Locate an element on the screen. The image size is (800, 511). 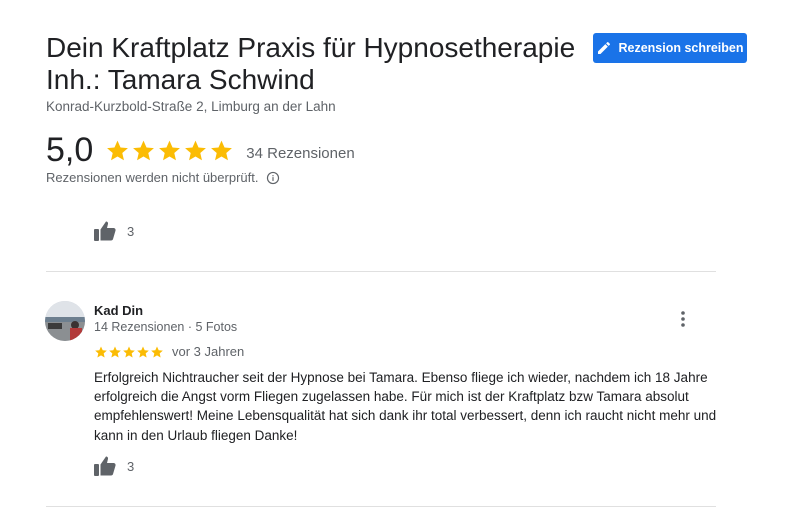
reviewer-avatar is located at coordinates (65, 321).